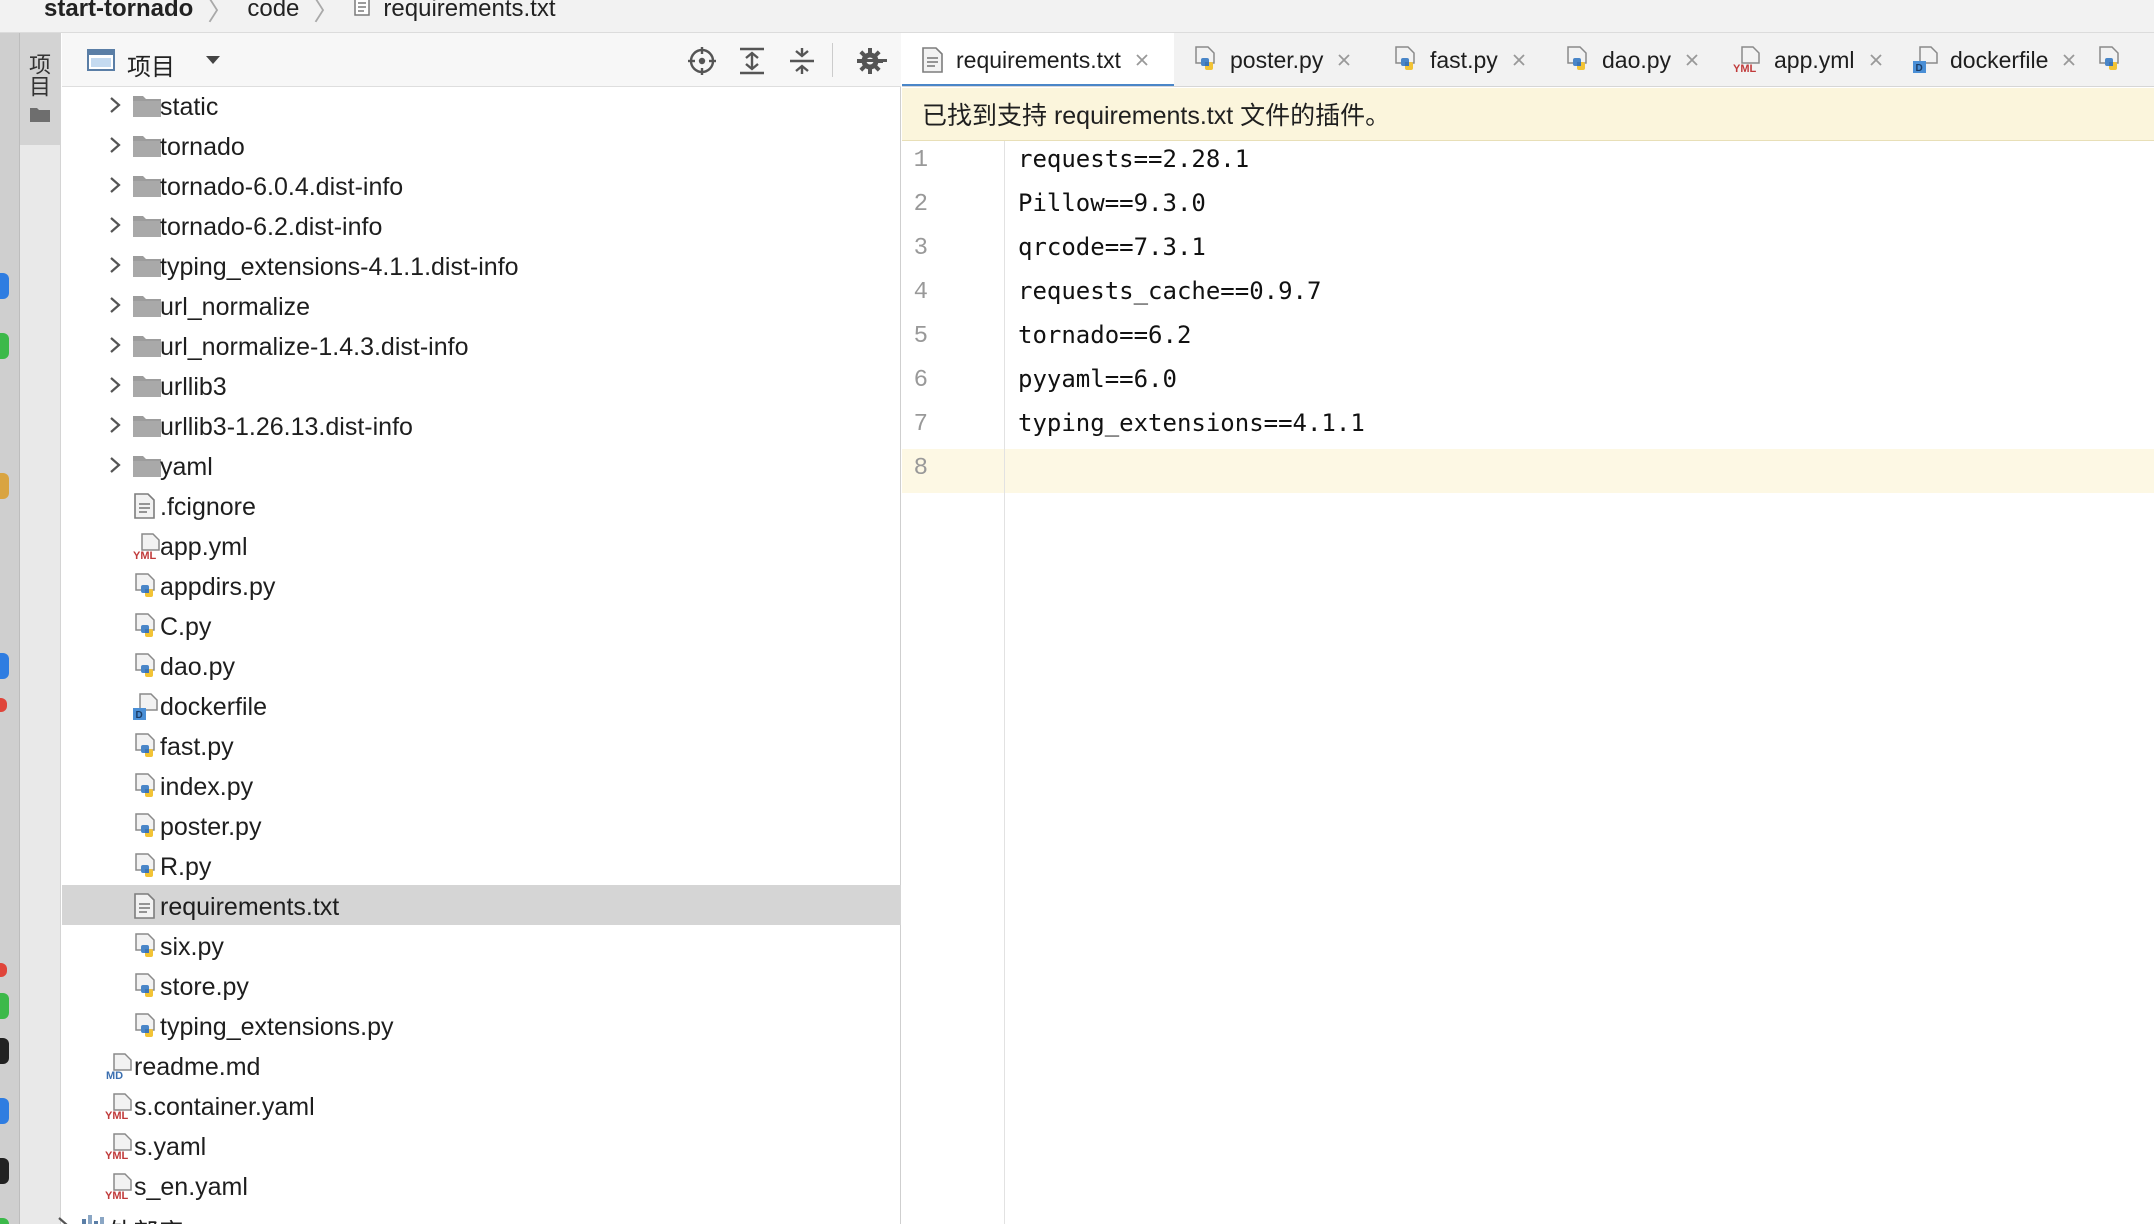 This screenshot has width=2154, height=1224. I want to click on tree-file-row: six.py, so click(481, 945).